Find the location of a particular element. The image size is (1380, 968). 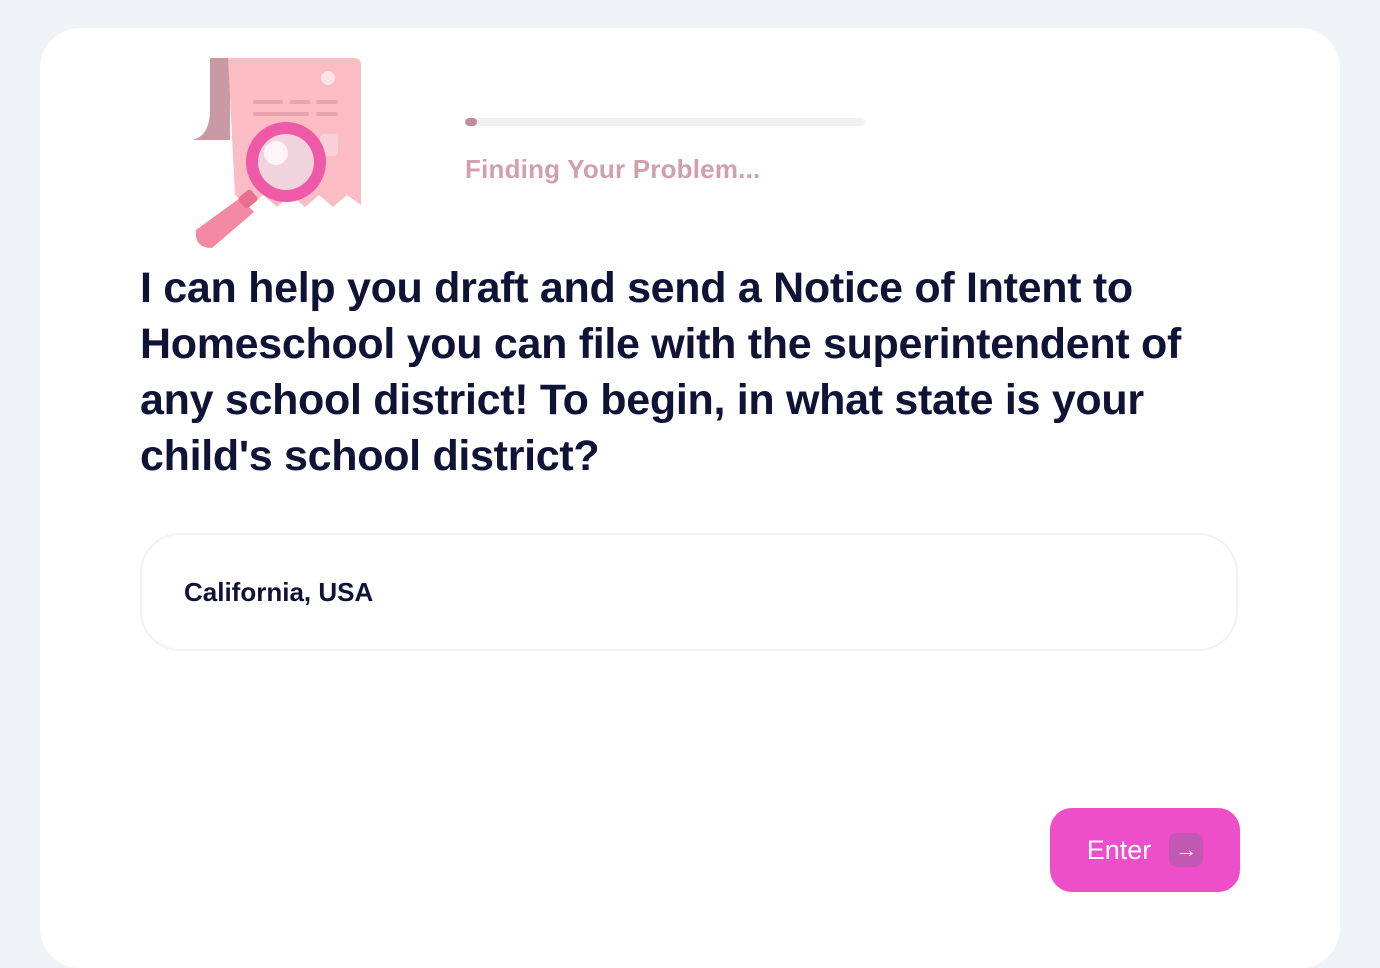

arrow-right-icon: → is located at coordinates (1186, 850).